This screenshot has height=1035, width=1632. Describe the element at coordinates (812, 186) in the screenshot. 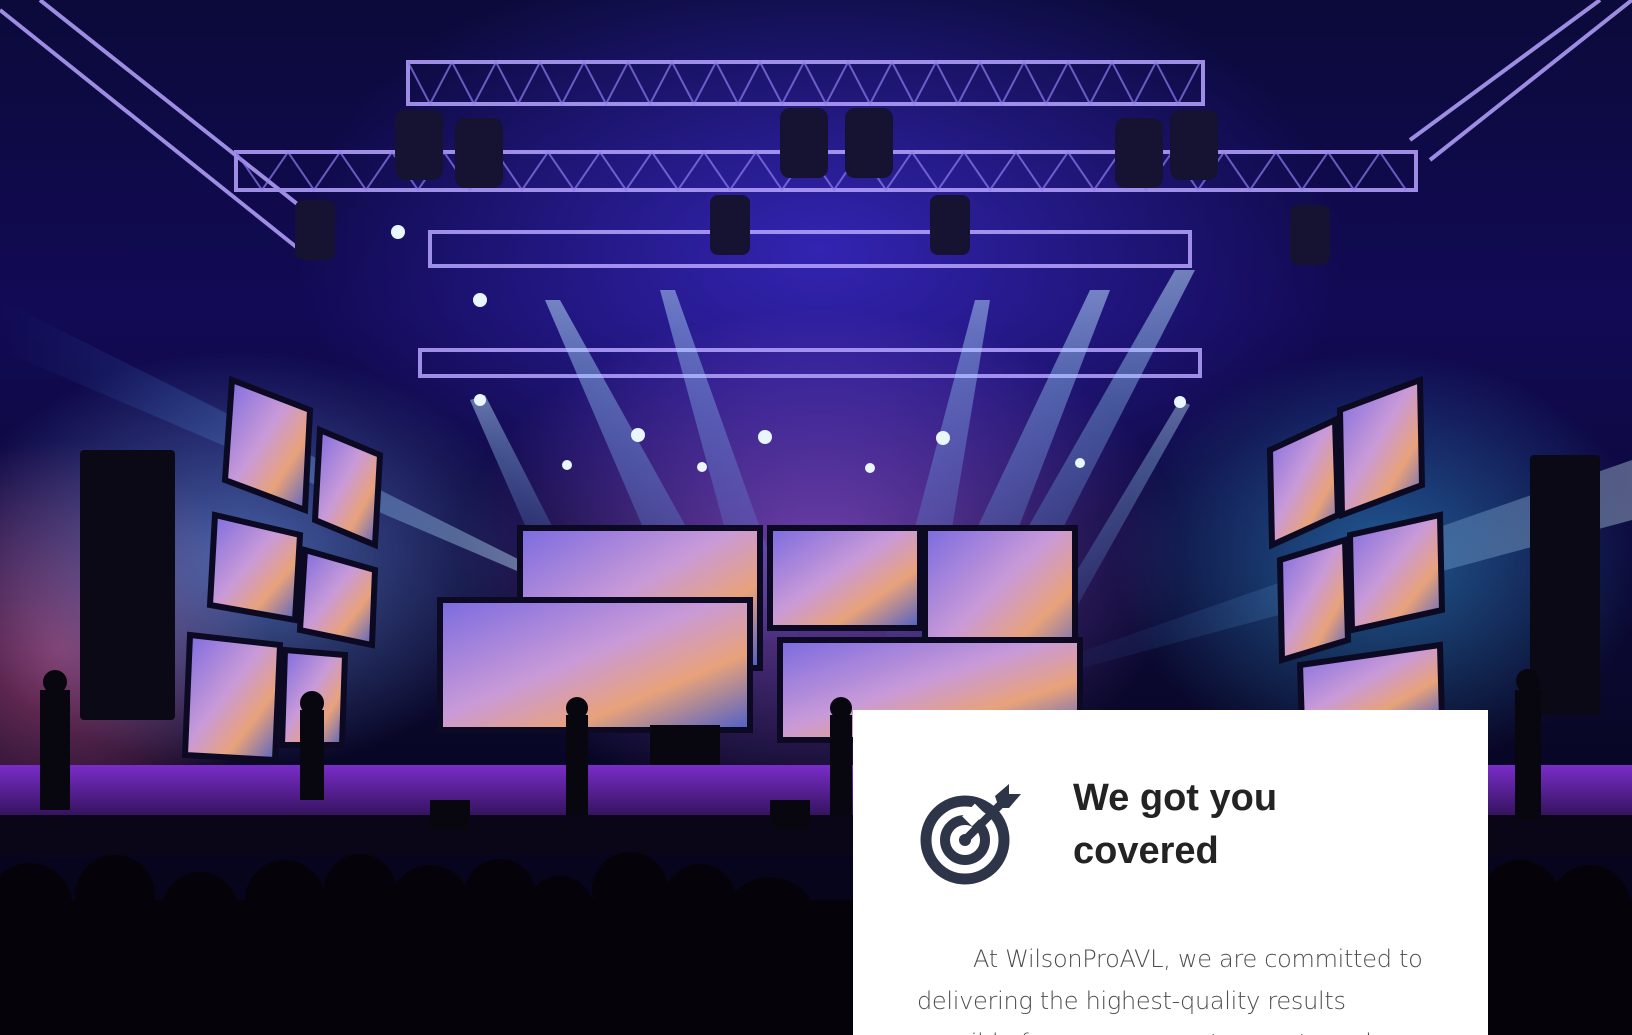

I see `stage-light-fixtures` at that location.